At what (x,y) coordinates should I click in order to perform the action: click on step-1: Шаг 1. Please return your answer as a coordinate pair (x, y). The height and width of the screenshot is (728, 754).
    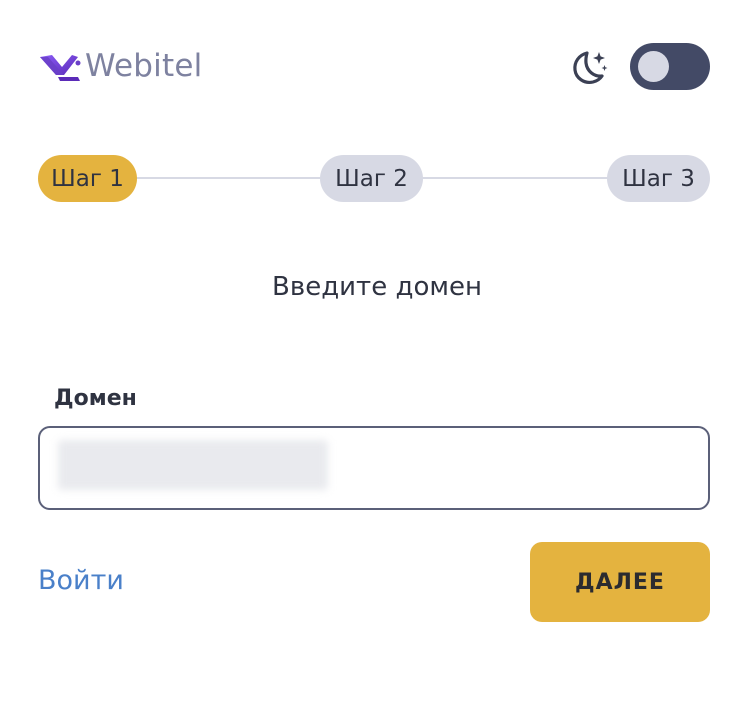
    Looking at the image, I should click on (87, 178).